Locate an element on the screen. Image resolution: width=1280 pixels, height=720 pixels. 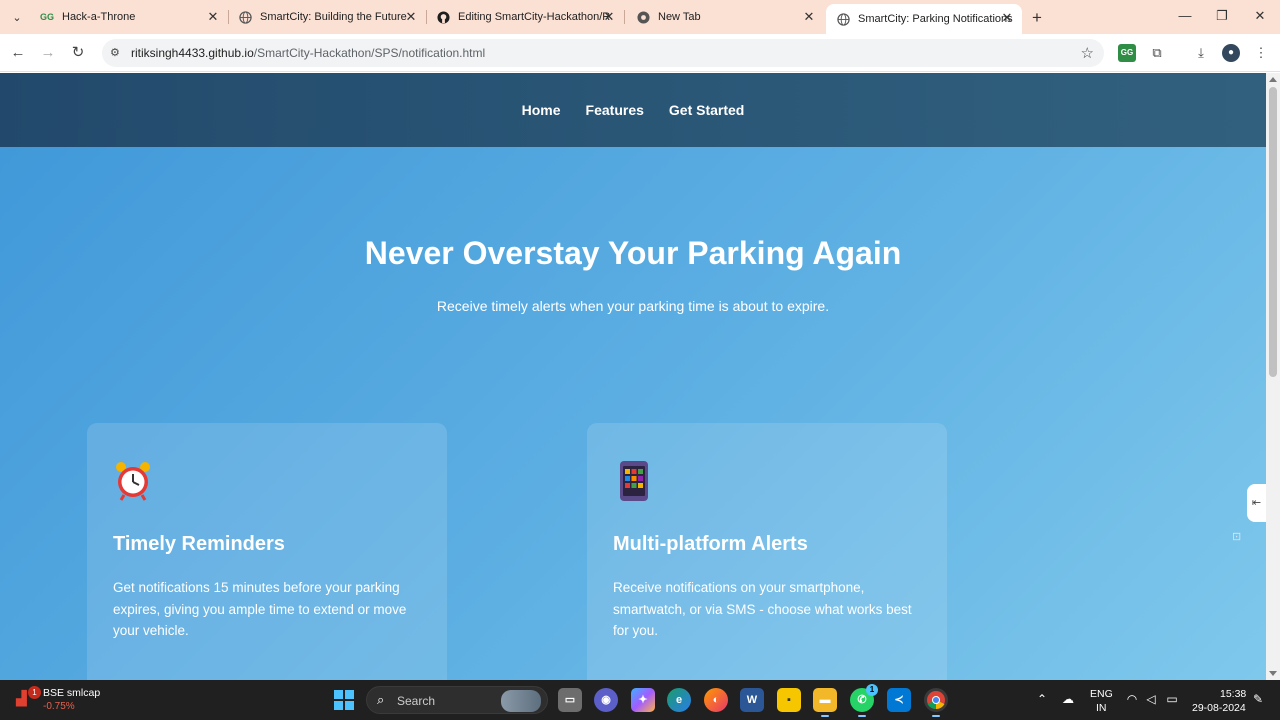
geeksforgeeks-icon: GG is located at coordinates (47, 17).